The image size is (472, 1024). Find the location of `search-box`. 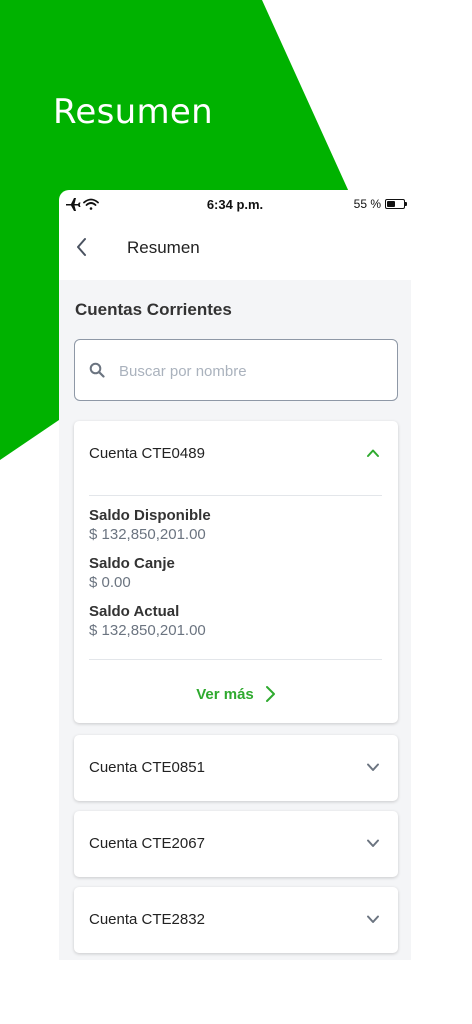

search-box is located at coordinates (236, 370).